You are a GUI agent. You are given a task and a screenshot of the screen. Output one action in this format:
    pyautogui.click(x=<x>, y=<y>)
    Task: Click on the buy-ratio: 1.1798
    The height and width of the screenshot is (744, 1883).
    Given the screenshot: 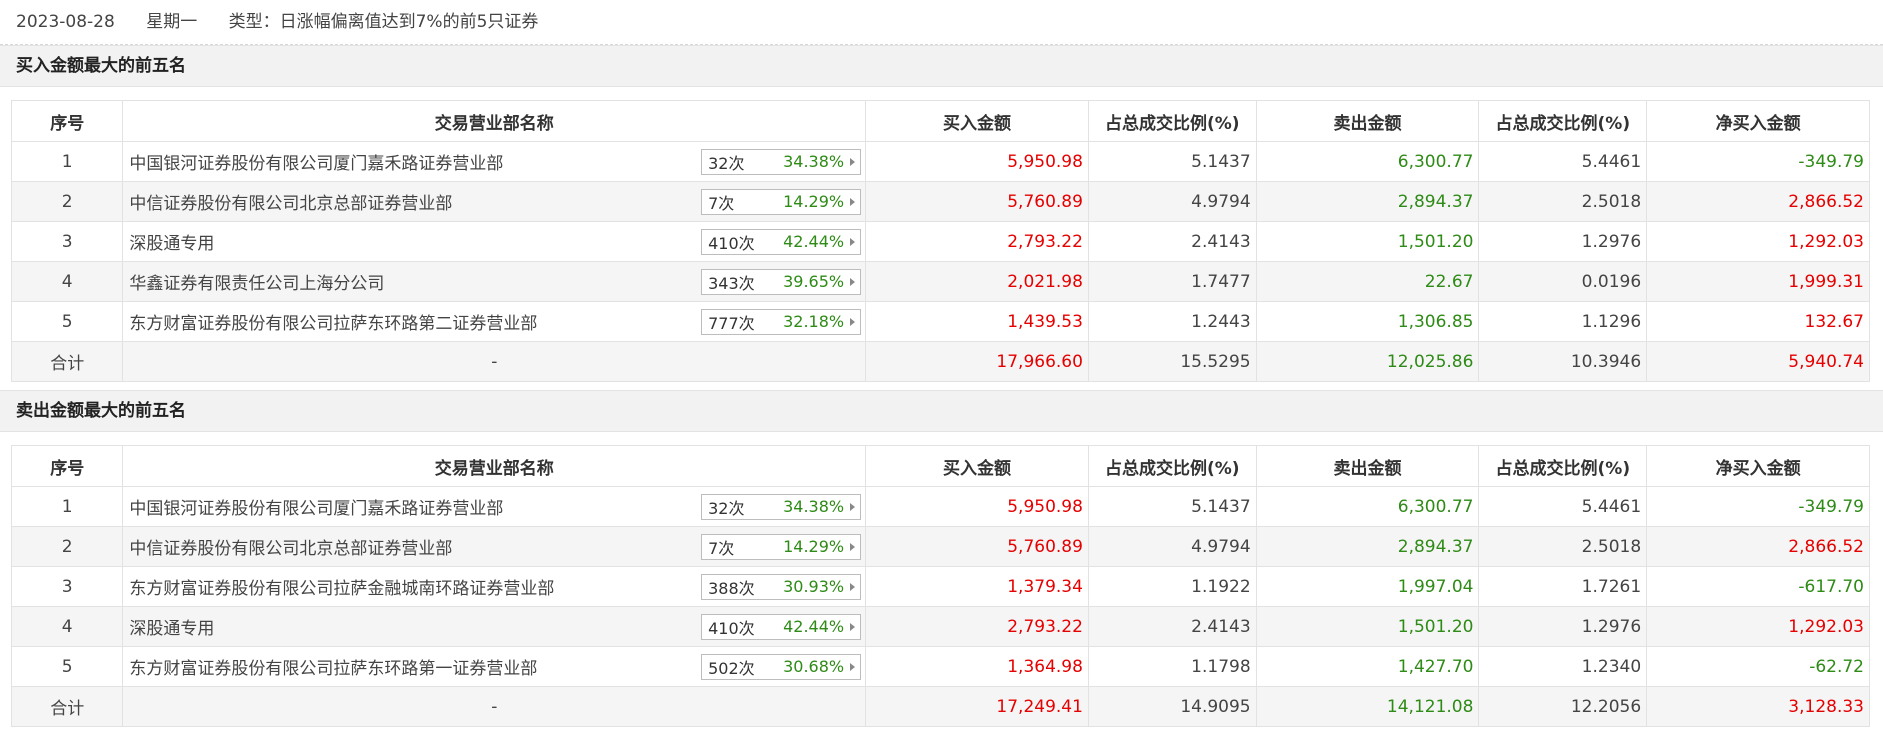 What is the action you would take?
    pyautogui.click(x=1172, y=666)
    